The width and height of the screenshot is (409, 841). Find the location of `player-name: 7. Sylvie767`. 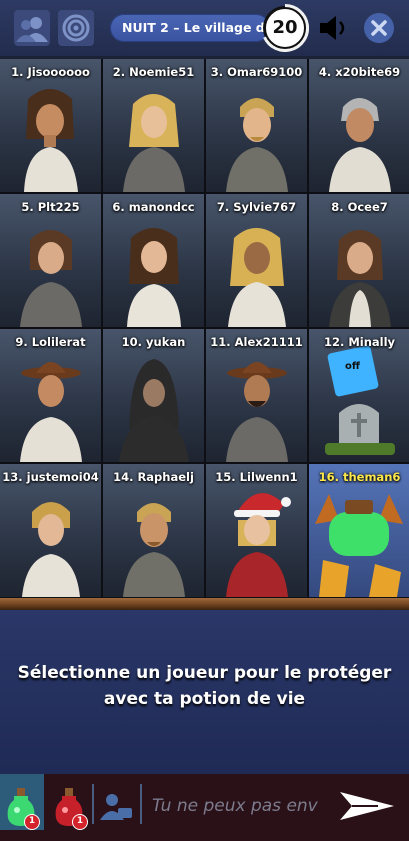

player-name: 7. Sylvie767 is located at coordinates (256, 207).